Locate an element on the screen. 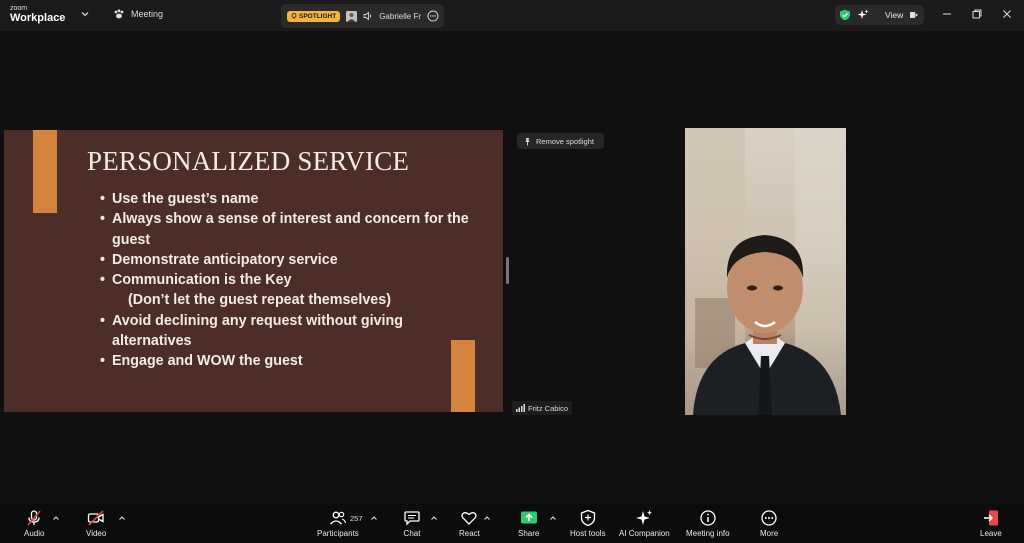 The image size is (1024, 543). spotlight-tag-label: SPOTLIGHT is located at coordinates (318, 16).